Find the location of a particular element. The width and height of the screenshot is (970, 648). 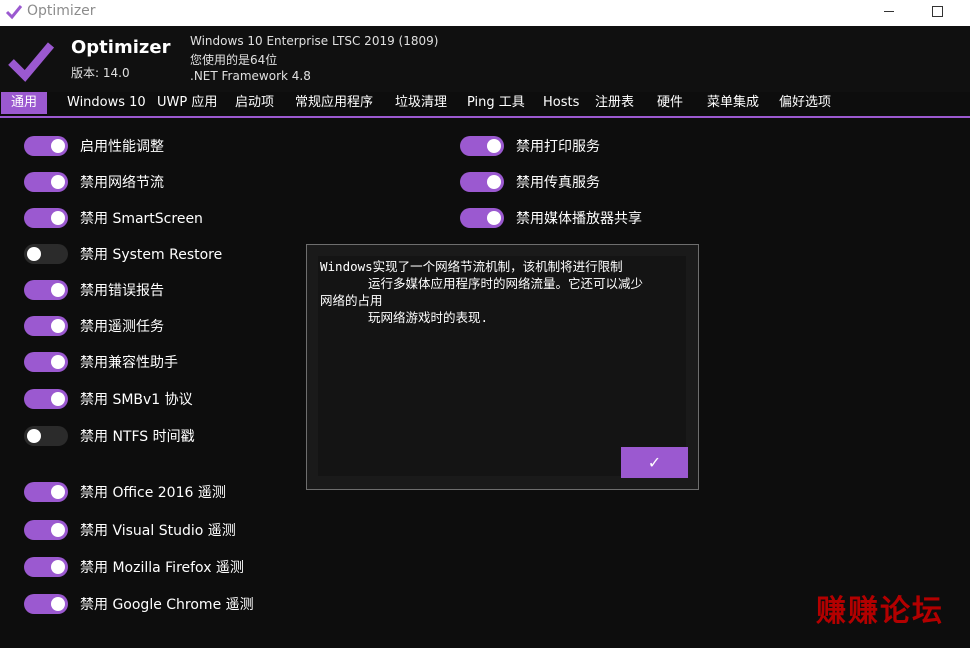

os-info: Windows 10 Enterprise LTSC 2019 (1809) is located at coordinates (314, 41).